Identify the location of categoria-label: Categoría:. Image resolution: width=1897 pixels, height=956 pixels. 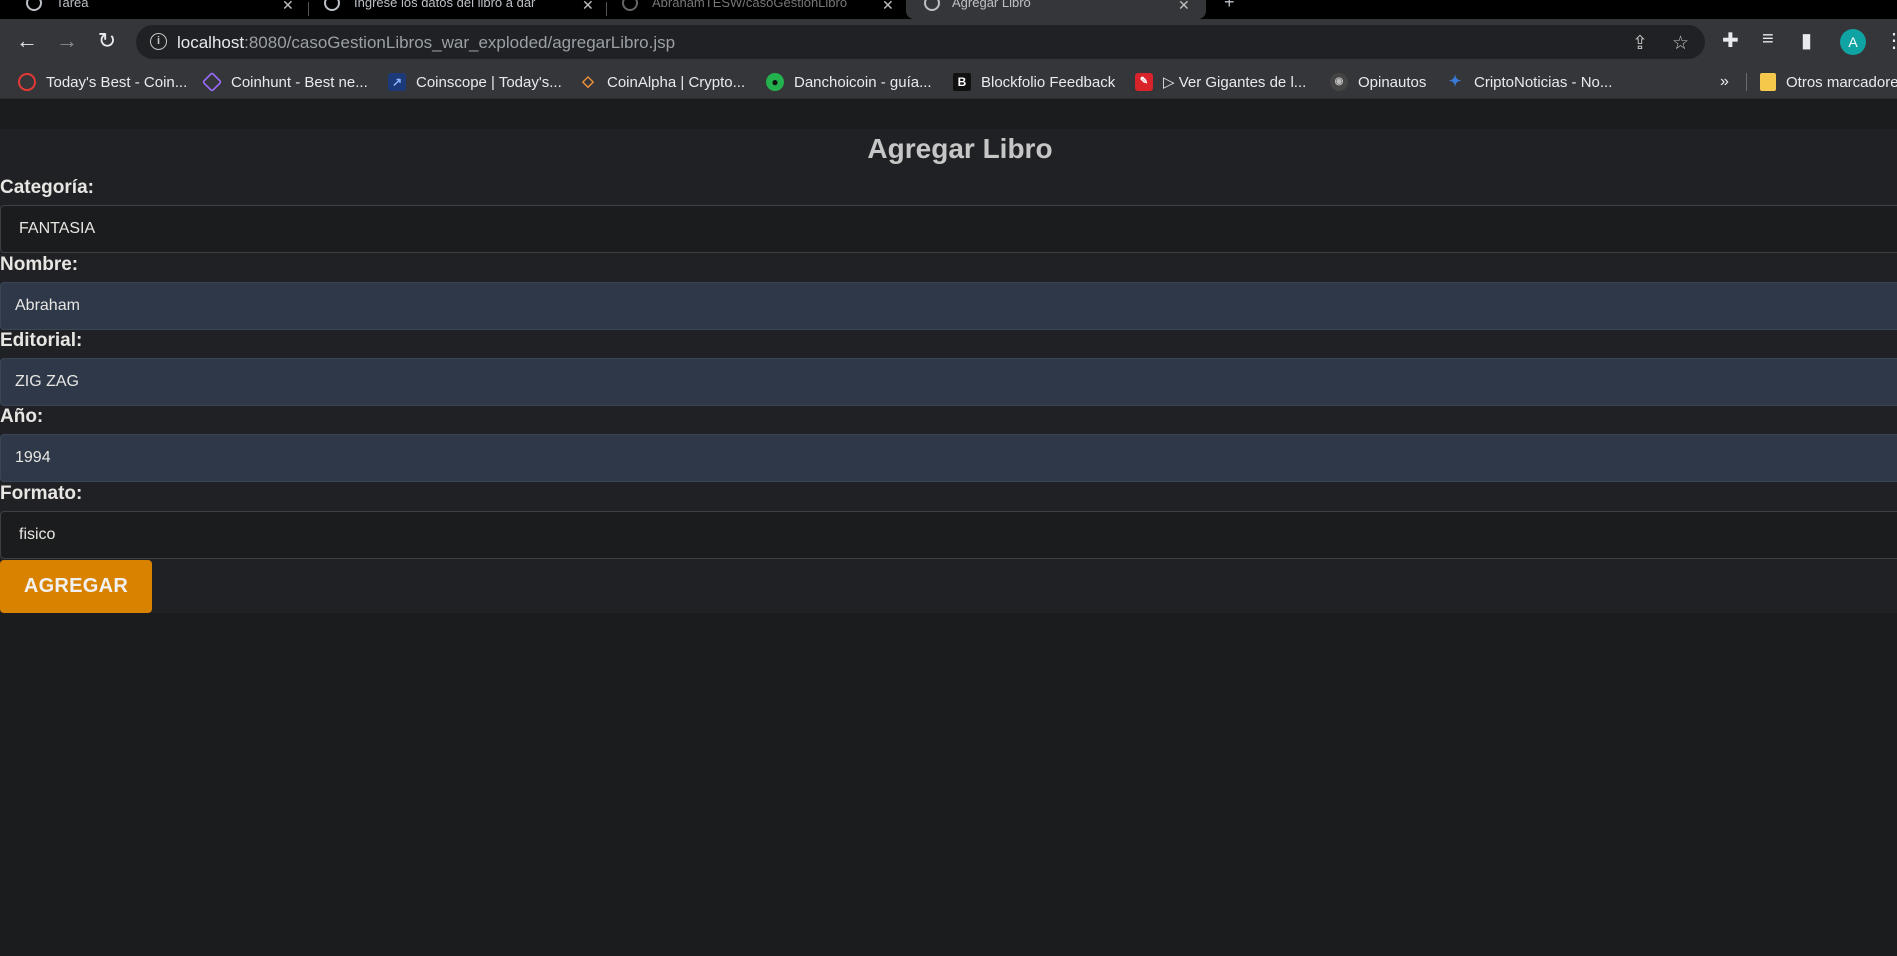
(47, 187).